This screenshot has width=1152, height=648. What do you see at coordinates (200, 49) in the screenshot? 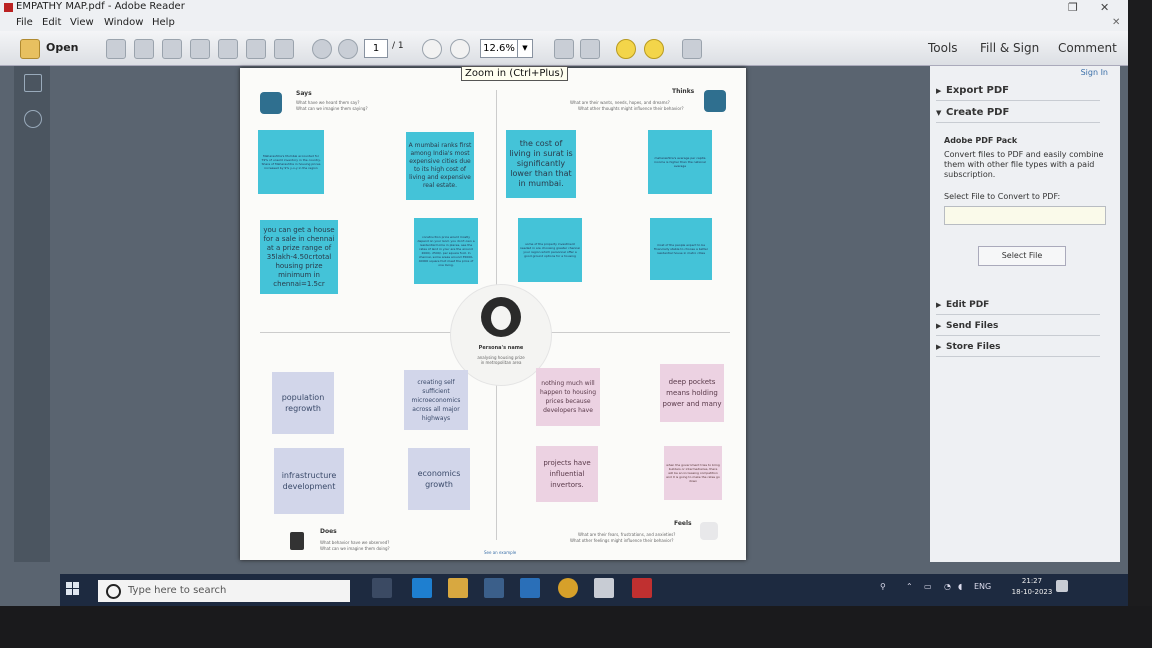
I see `cloud-upload-icon` at bounding box center [200, 49].